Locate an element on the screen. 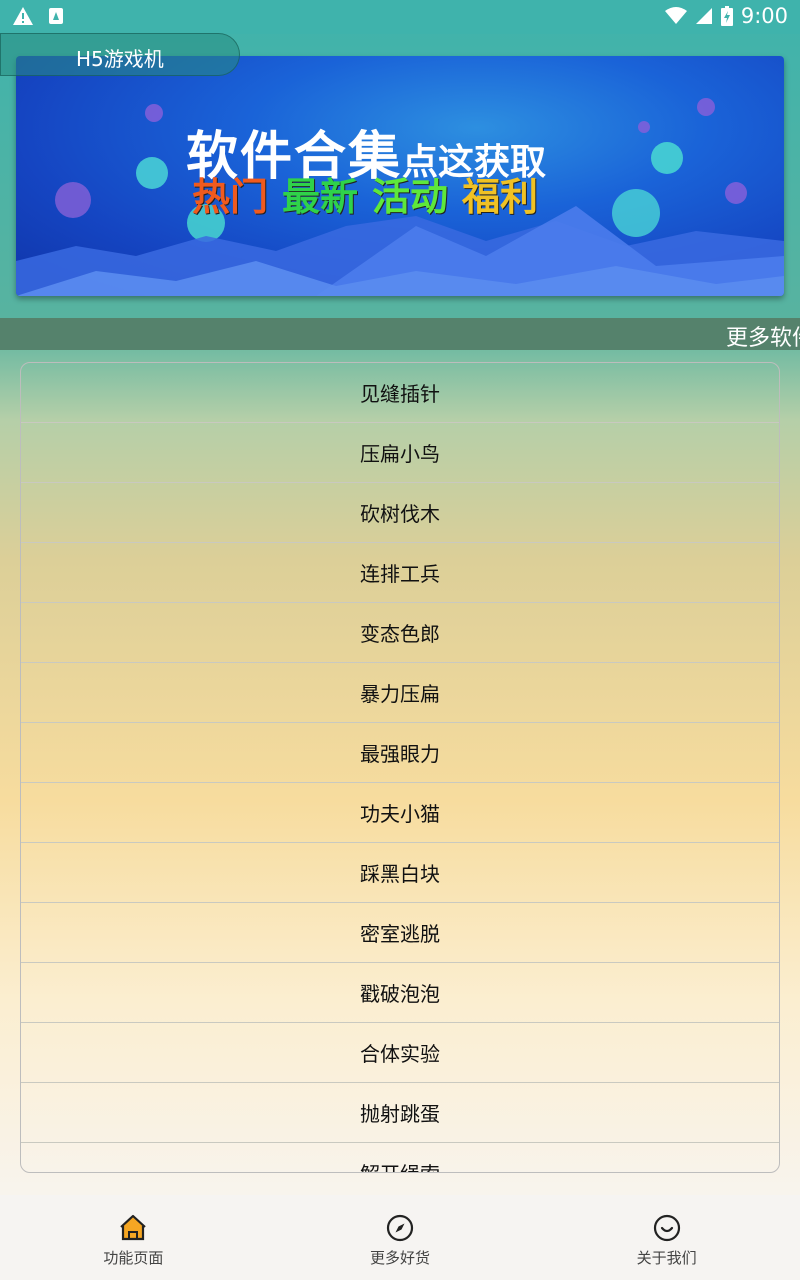 The image size is (800, 1280). warning-icon is located at coordinates (23, 16).